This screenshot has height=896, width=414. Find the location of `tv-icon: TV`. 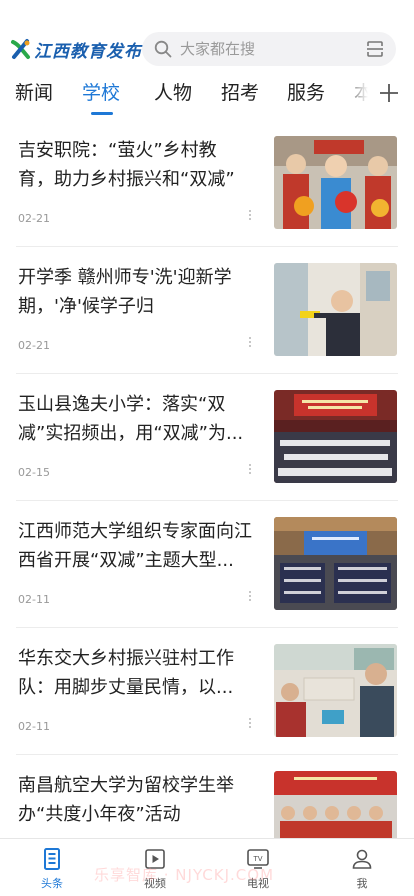

tv-icon: TV is located at coordinates (258, 859).